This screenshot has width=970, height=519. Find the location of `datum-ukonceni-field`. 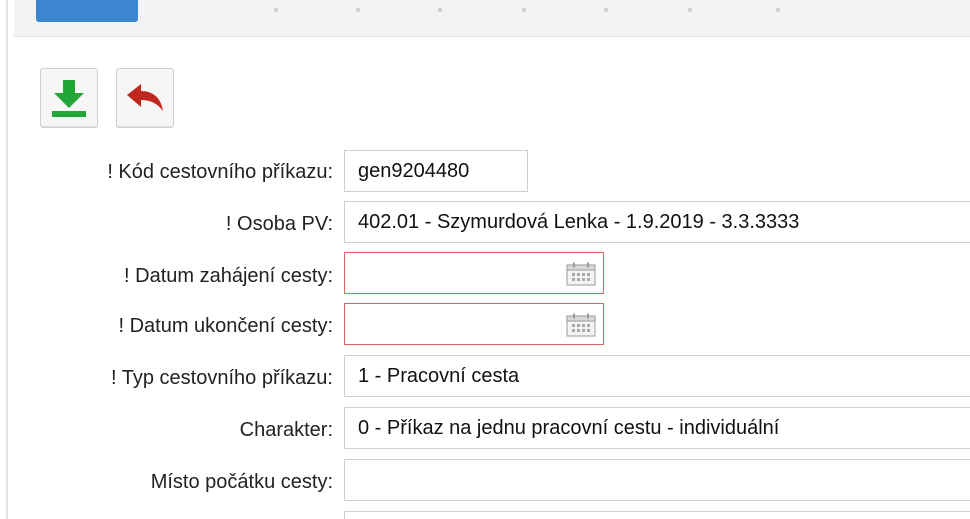

datum-ukonceni-field is located at coordinates (474, 324).